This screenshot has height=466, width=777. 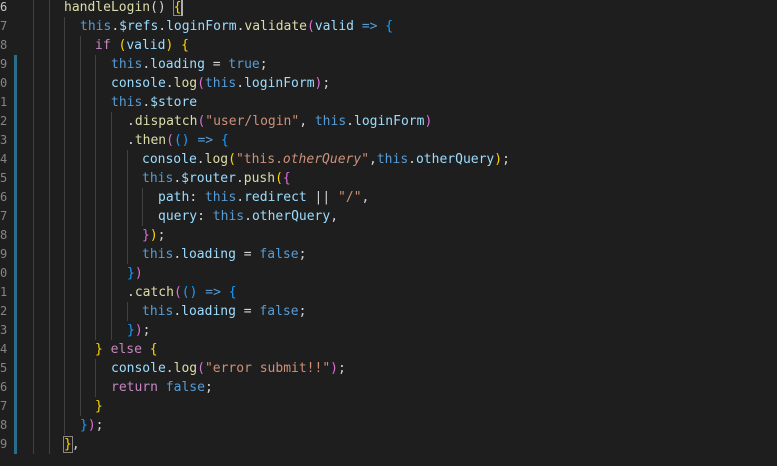 I want to click on code-token: loginForm, so click(x=279, y=83).